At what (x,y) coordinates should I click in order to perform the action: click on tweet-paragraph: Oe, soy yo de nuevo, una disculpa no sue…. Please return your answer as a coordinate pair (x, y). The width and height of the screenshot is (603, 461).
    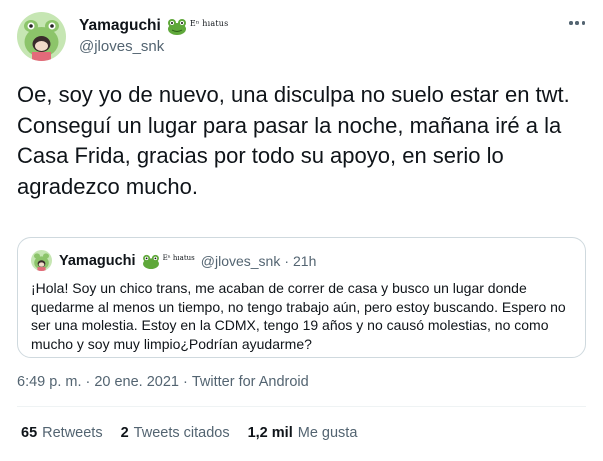
    Looking at the image, I should click on (293, 94).